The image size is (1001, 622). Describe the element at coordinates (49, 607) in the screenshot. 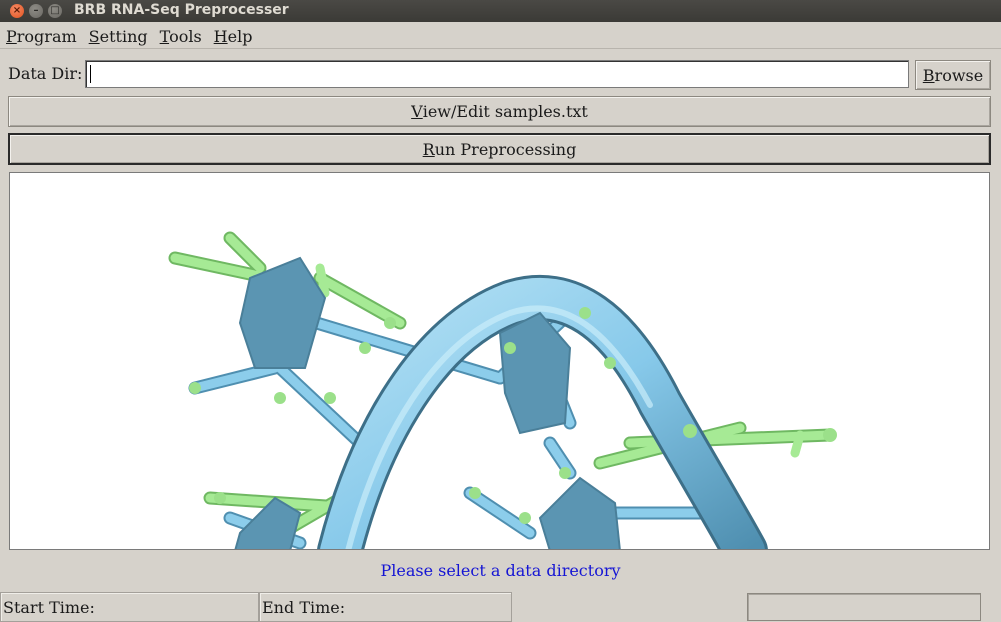

I see `start-time-label: Start Time:` at that location.